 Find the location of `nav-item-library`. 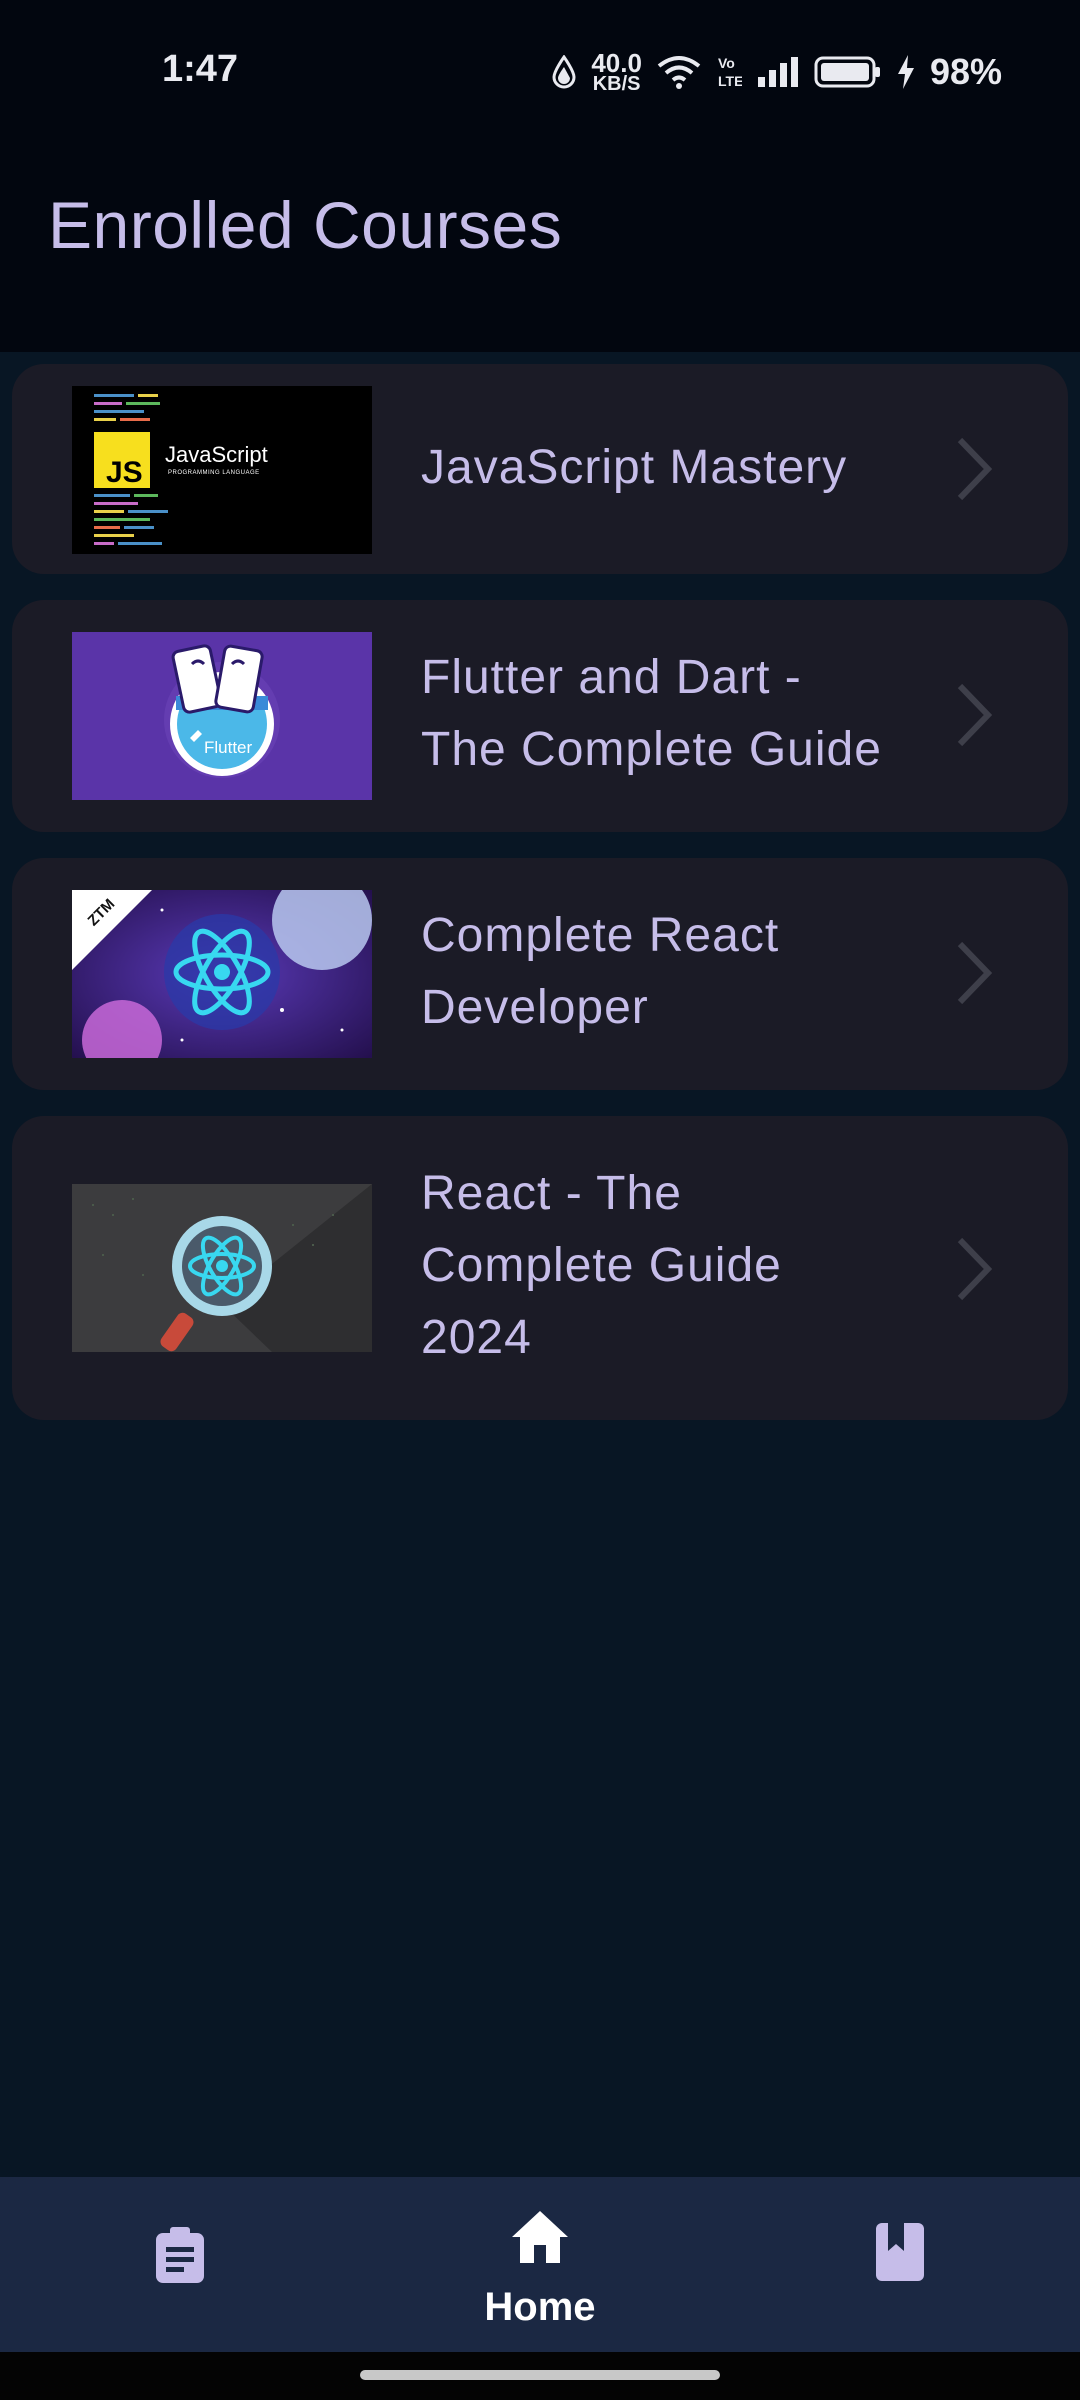

nav-item-library is located at coordinates (900, 2264).